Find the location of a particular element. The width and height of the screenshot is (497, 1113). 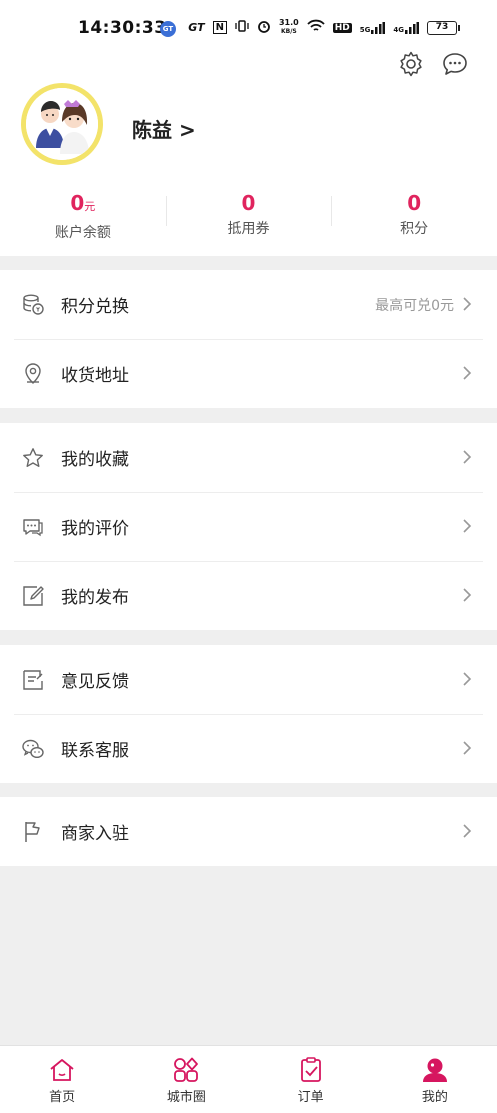

menu-group-points: 积分兑换 最高可兑0元 收货地址 is located at coordinates (248, 339).